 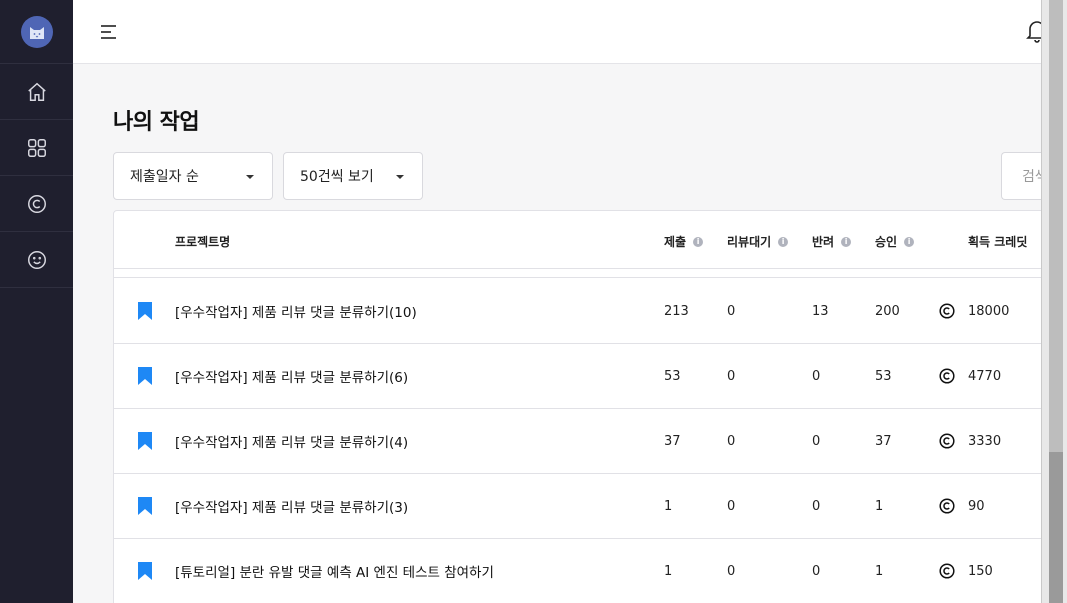 I want to click on credits-value: 3330, so click(x=985, y=441).